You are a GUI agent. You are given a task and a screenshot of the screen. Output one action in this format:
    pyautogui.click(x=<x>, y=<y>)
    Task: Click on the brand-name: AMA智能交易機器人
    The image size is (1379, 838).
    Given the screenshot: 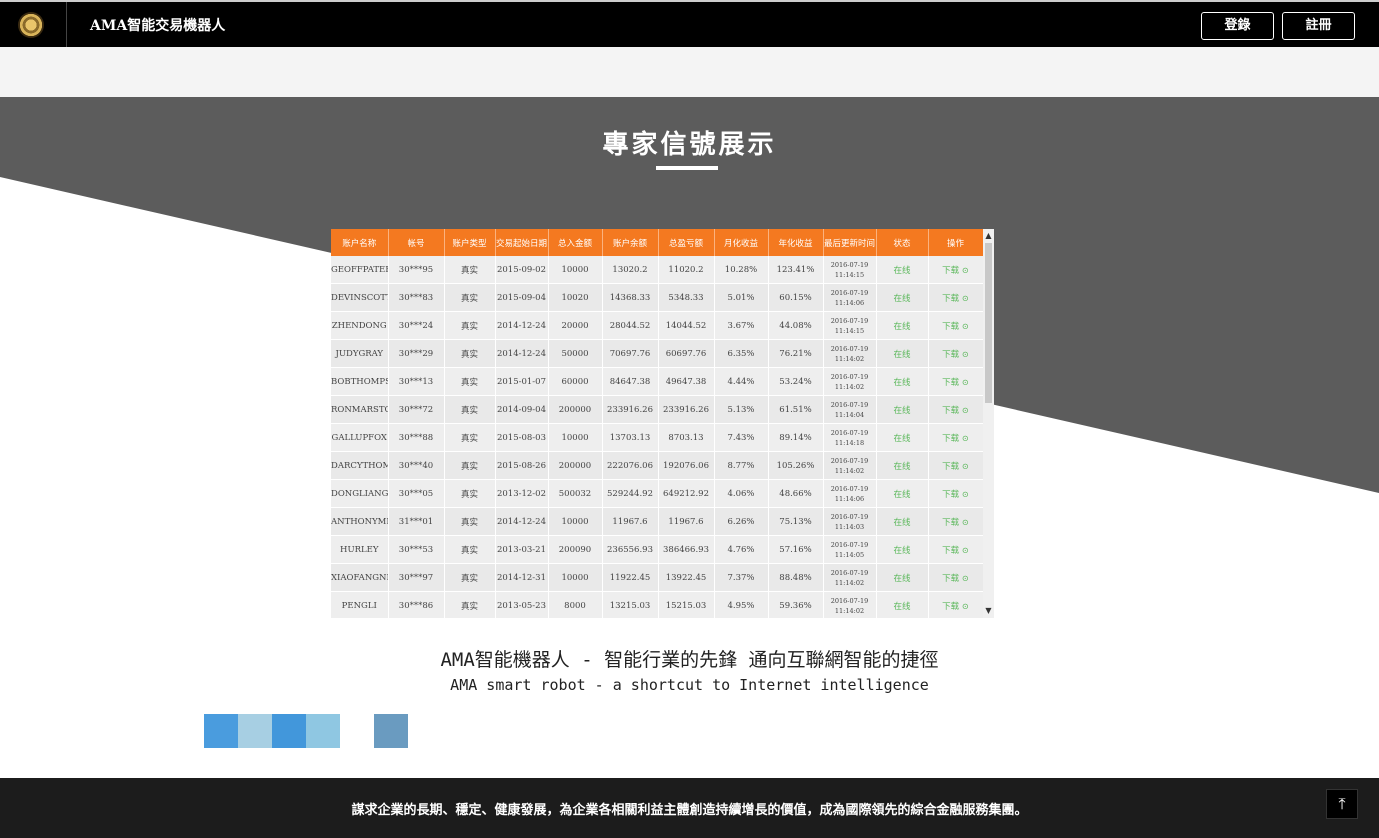 What is the action you would take?
    pyautogui.click(x=157, y=25)
    